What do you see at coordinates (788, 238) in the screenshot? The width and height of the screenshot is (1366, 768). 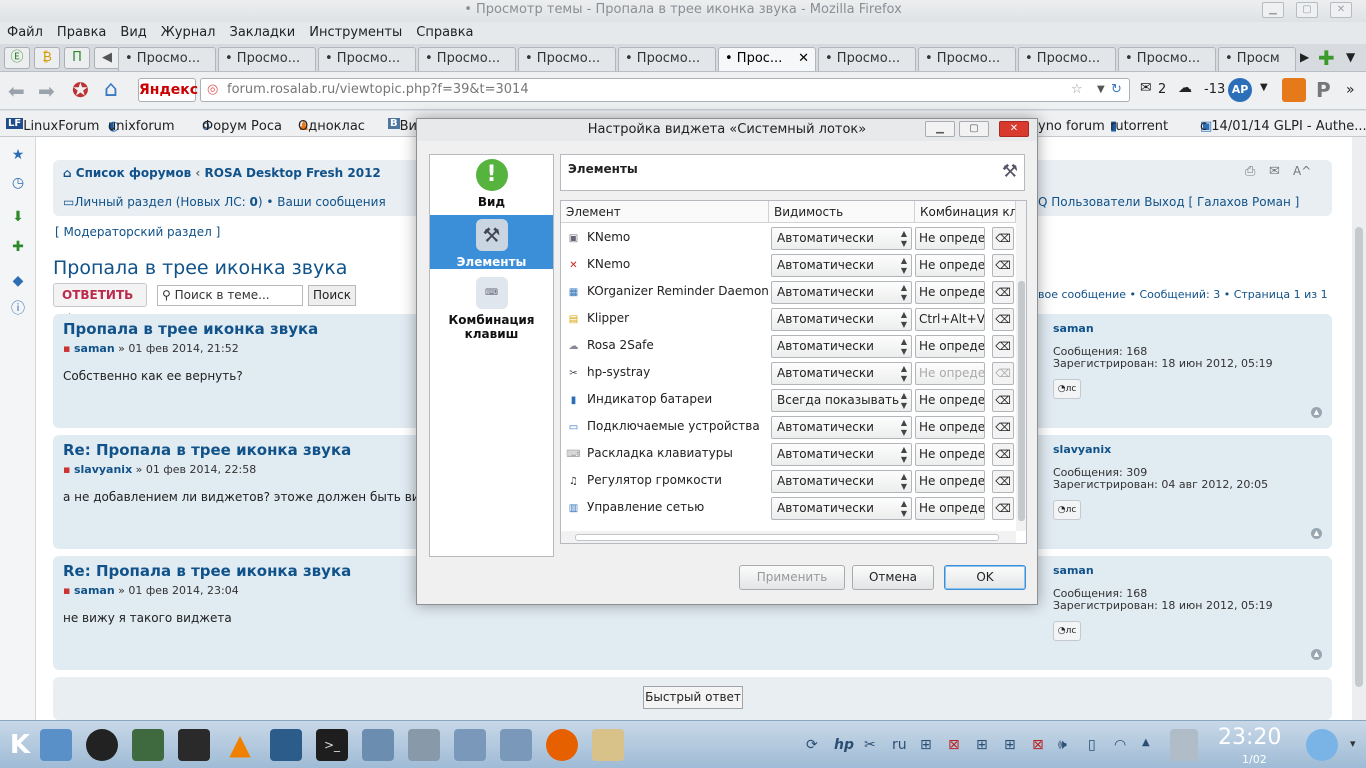 I see `element-row: ▣ KNemo Автоматически ▲ ▼ Не опреде. ⌫` at bounding box center [788, 238].